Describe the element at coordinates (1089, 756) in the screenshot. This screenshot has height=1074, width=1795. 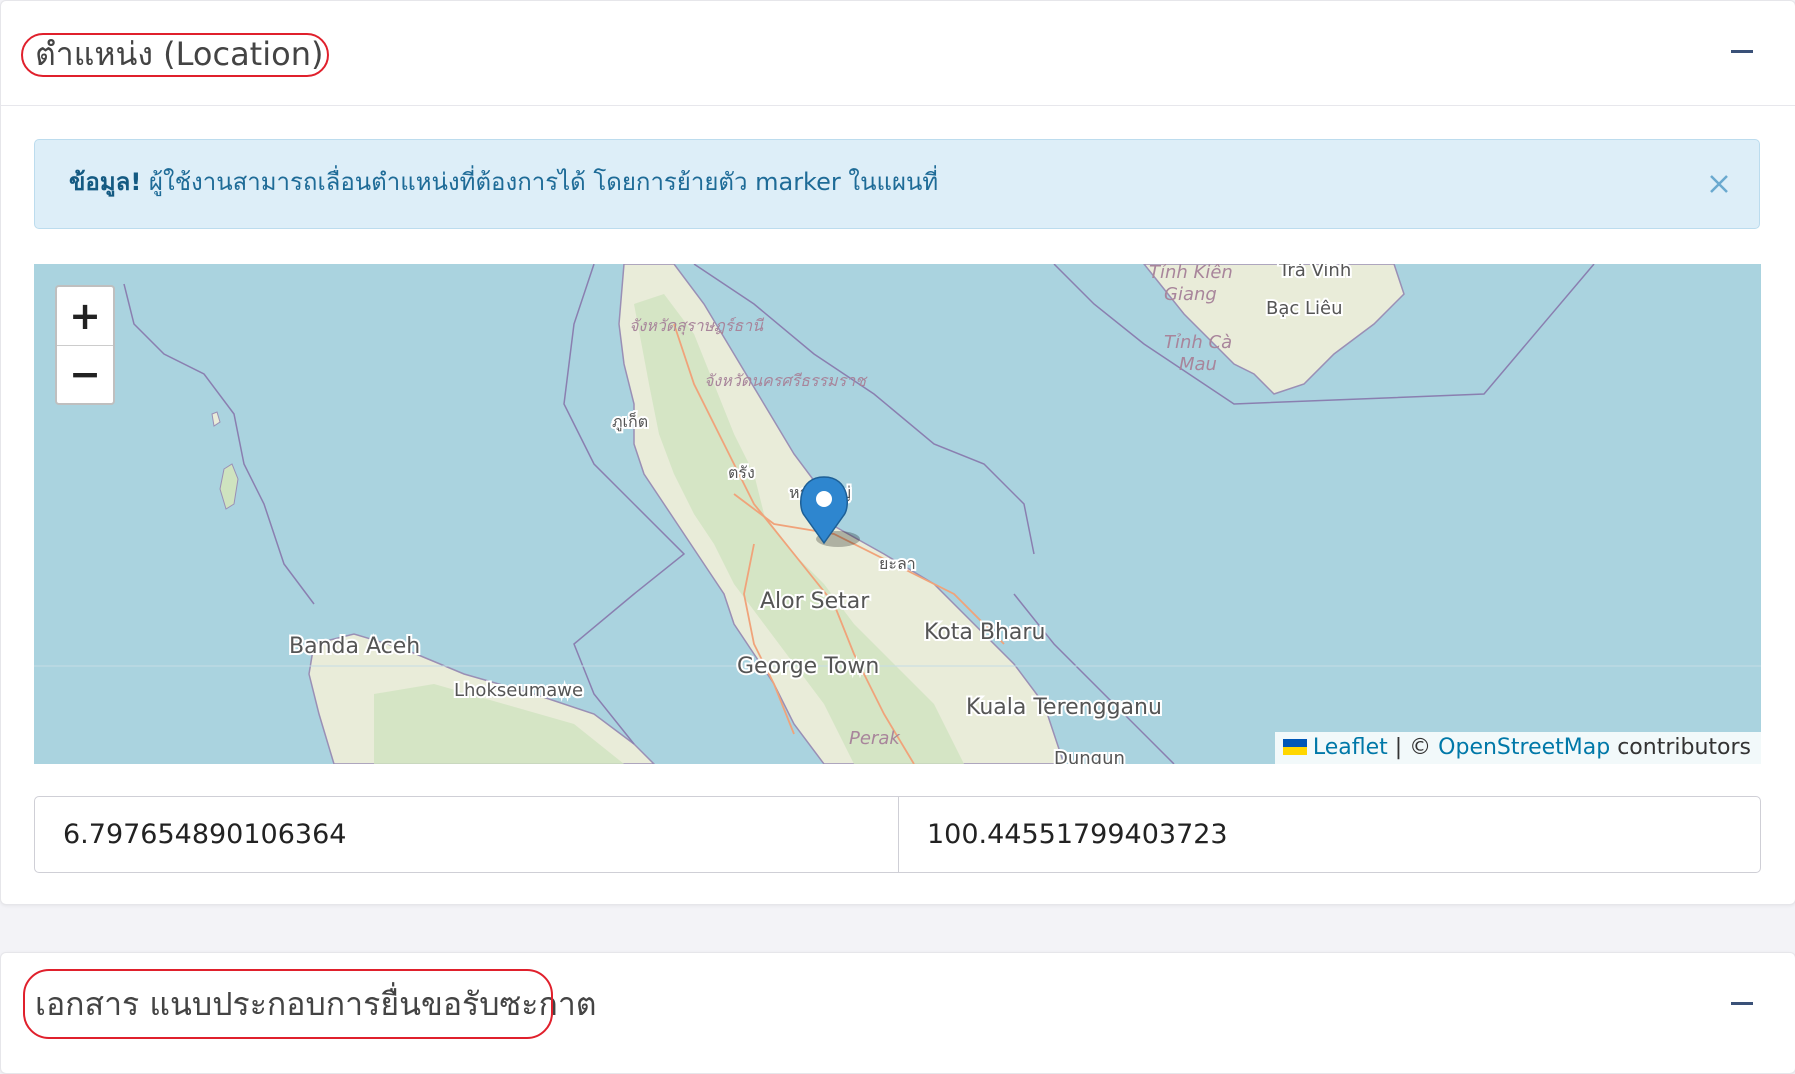
I see `map-label-dungun: Dungun` at that location.